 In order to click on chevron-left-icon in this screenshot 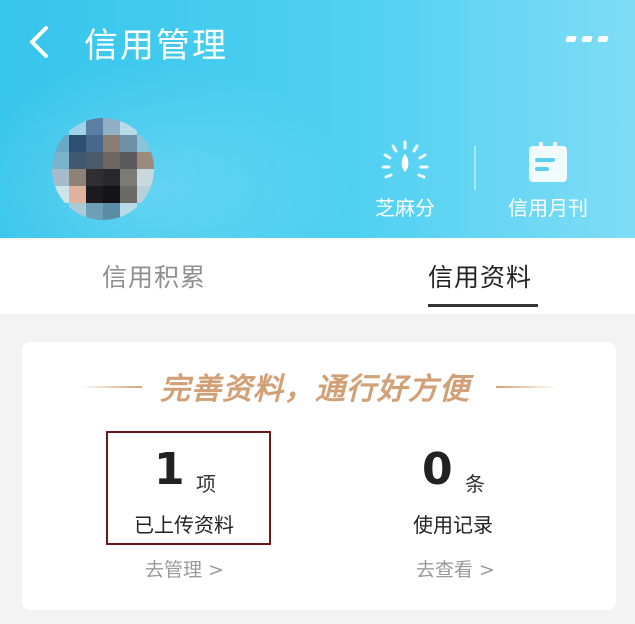, I will do `click(42, 42)`.